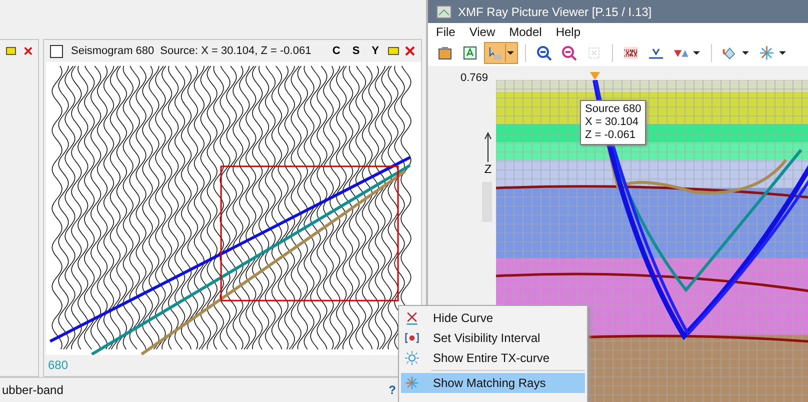 The image size is (808, 402). Describe the element at coordinates (494, 53) in the screenshot. I see `pointer-icon` at that location.